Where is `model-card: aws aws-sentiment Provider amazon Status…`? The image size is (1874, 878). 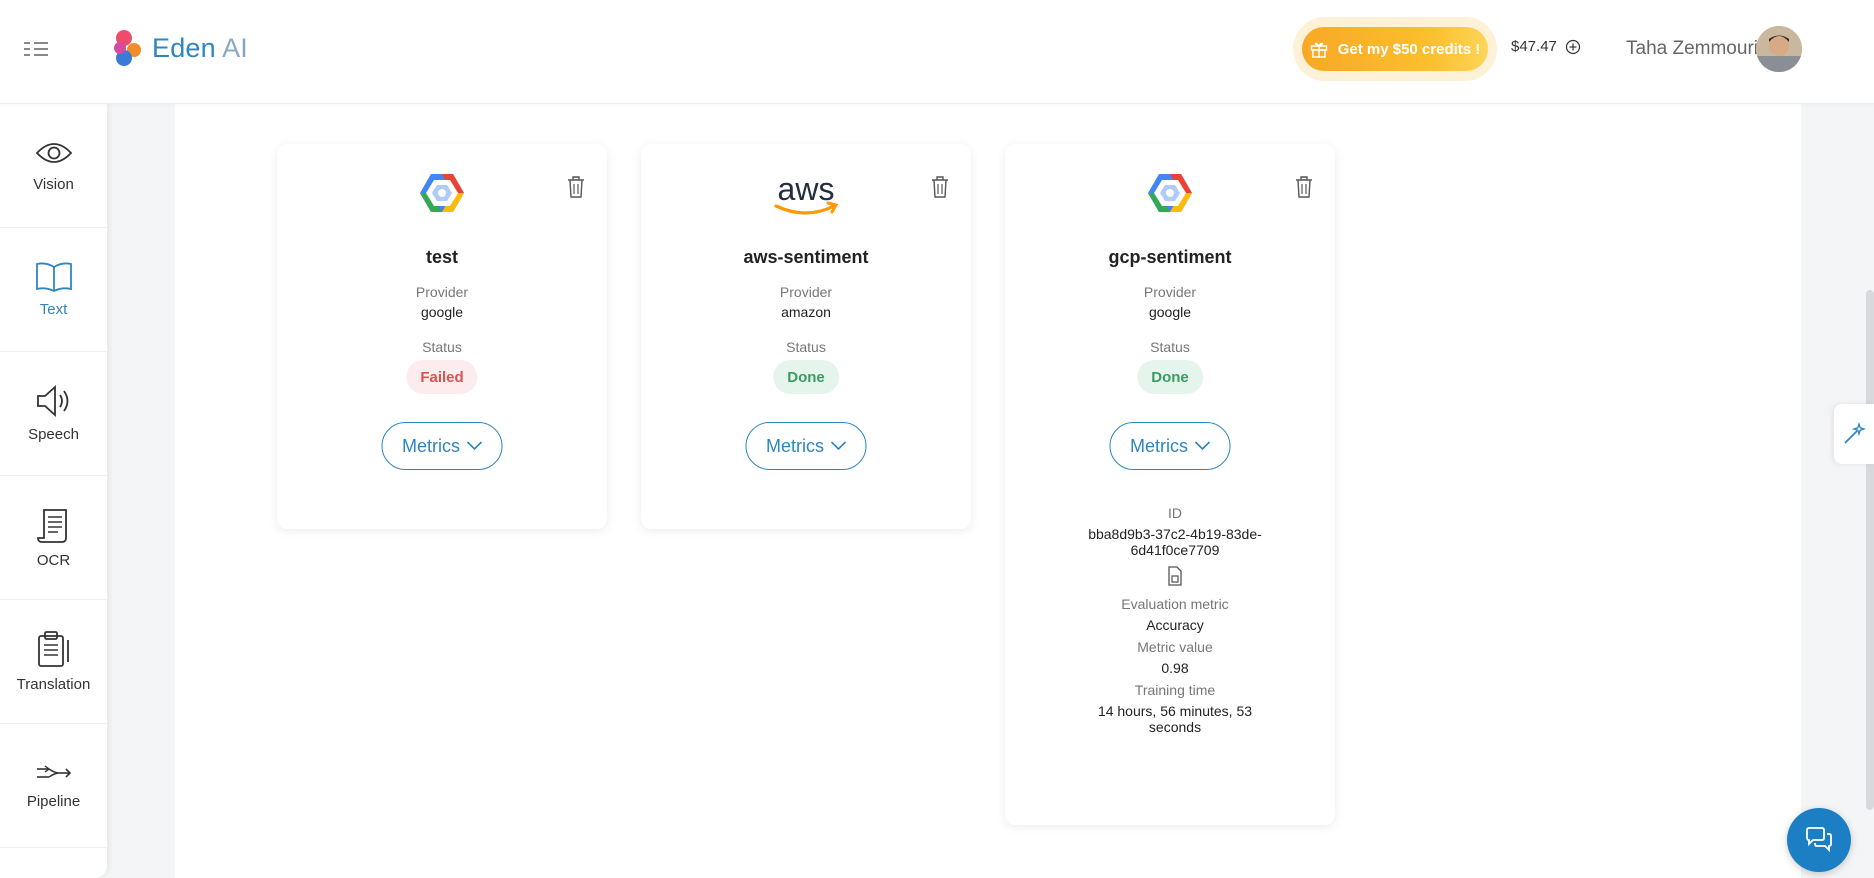 model-card: aws aws-sentiment Provider amazon Status… is located at coordinates (806, 336).